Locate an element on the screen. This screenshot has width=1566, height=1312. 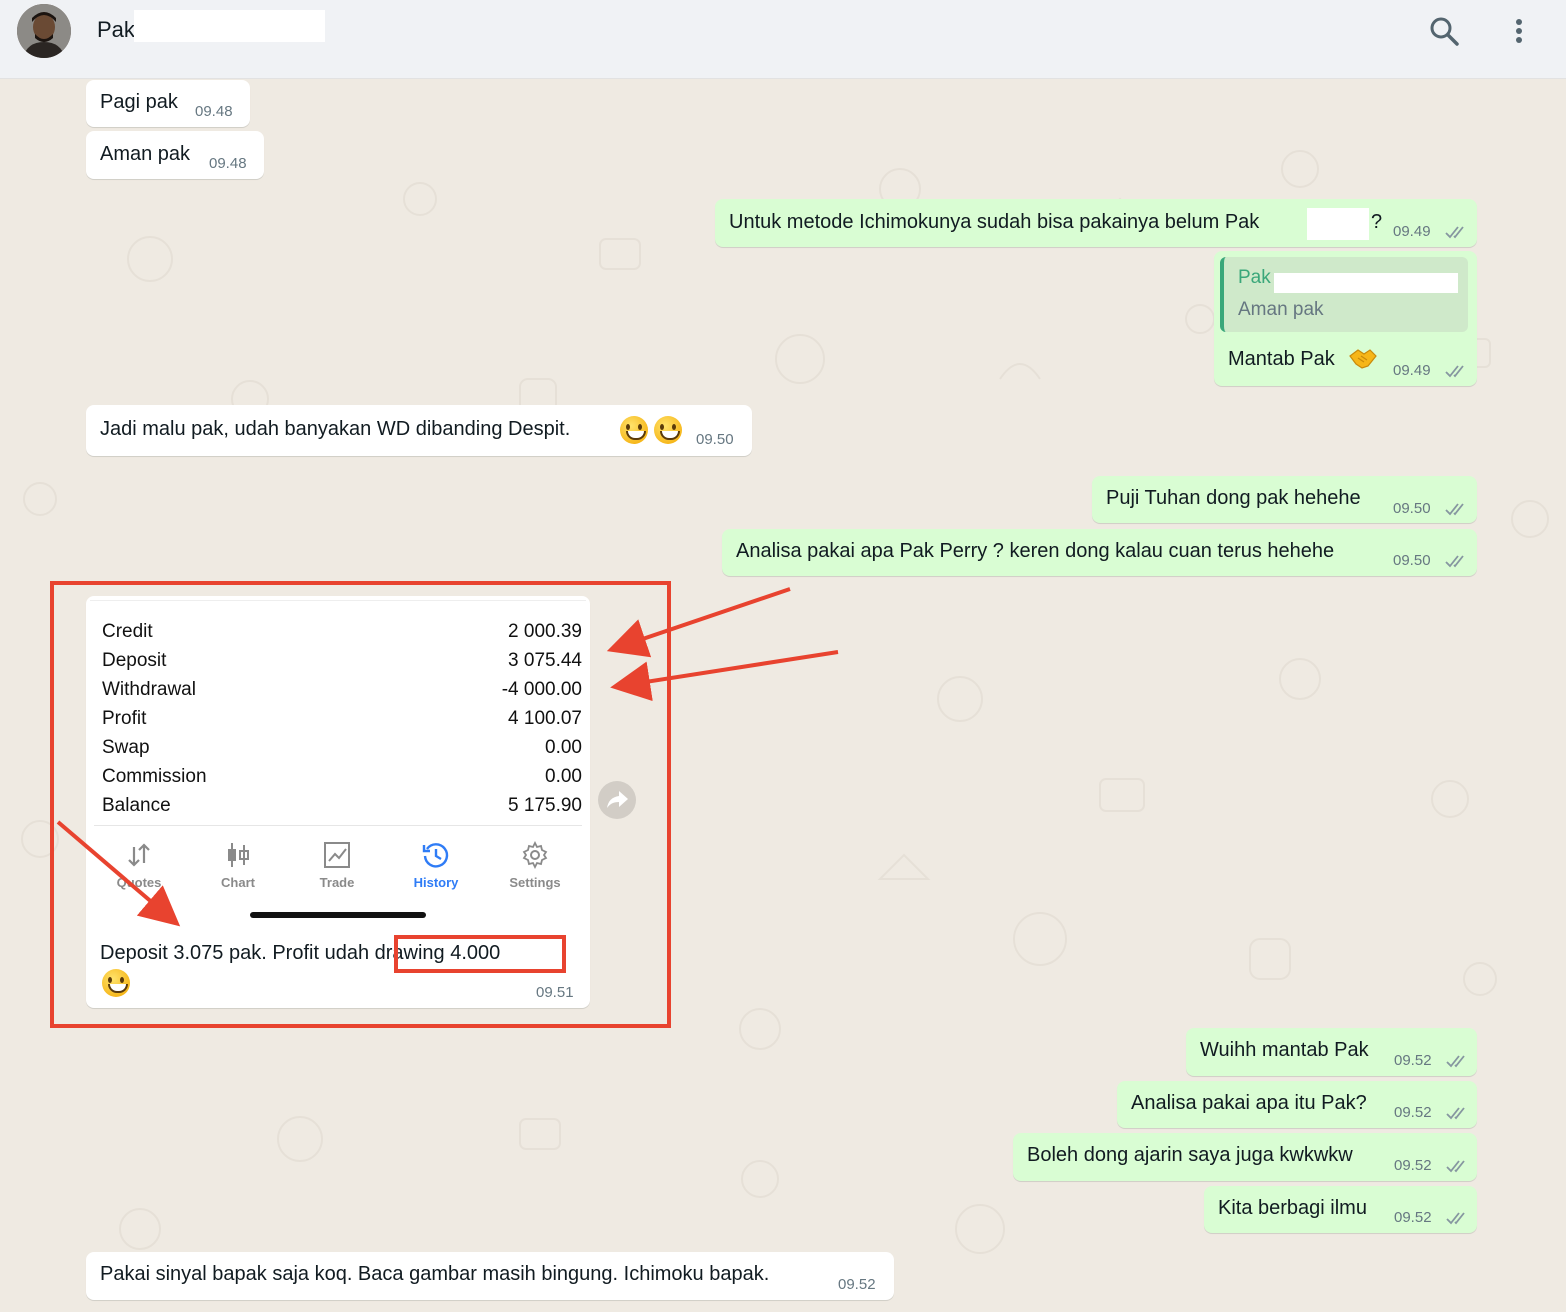
message-outgoing: Puji Tuhan dong pak hehehe 09.50 is located at coordinates (1284, 499).